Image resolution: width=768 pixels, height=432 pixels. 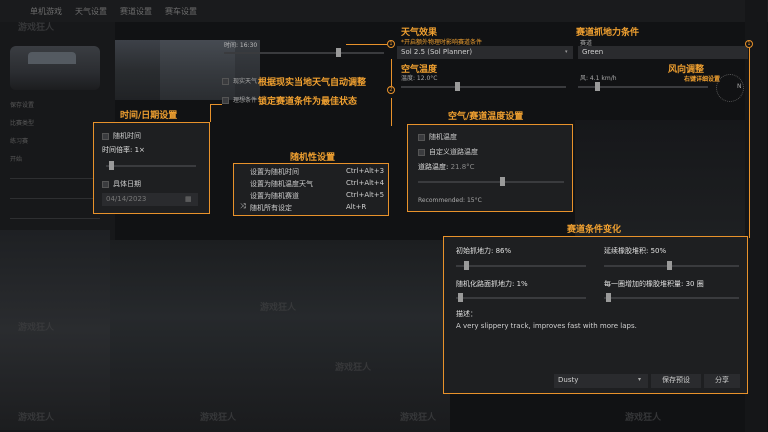 I want to click on wind-slider-label: 风: 4.1 km/h, so click(x=598, y=78).